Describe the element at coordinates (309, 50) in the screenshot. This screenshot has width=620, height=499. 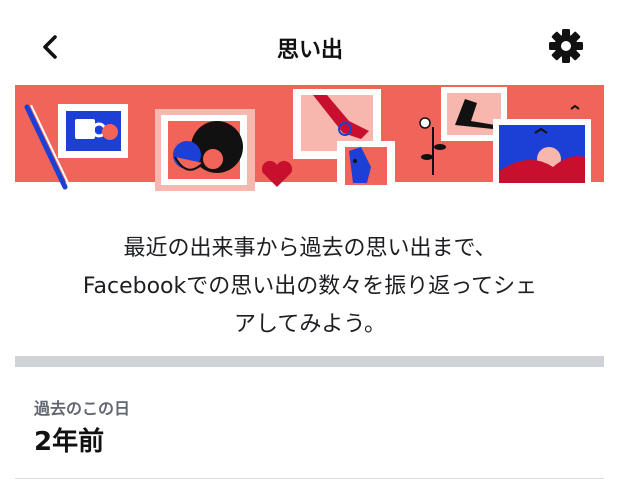
I see `page-title: 思い出` at that location.